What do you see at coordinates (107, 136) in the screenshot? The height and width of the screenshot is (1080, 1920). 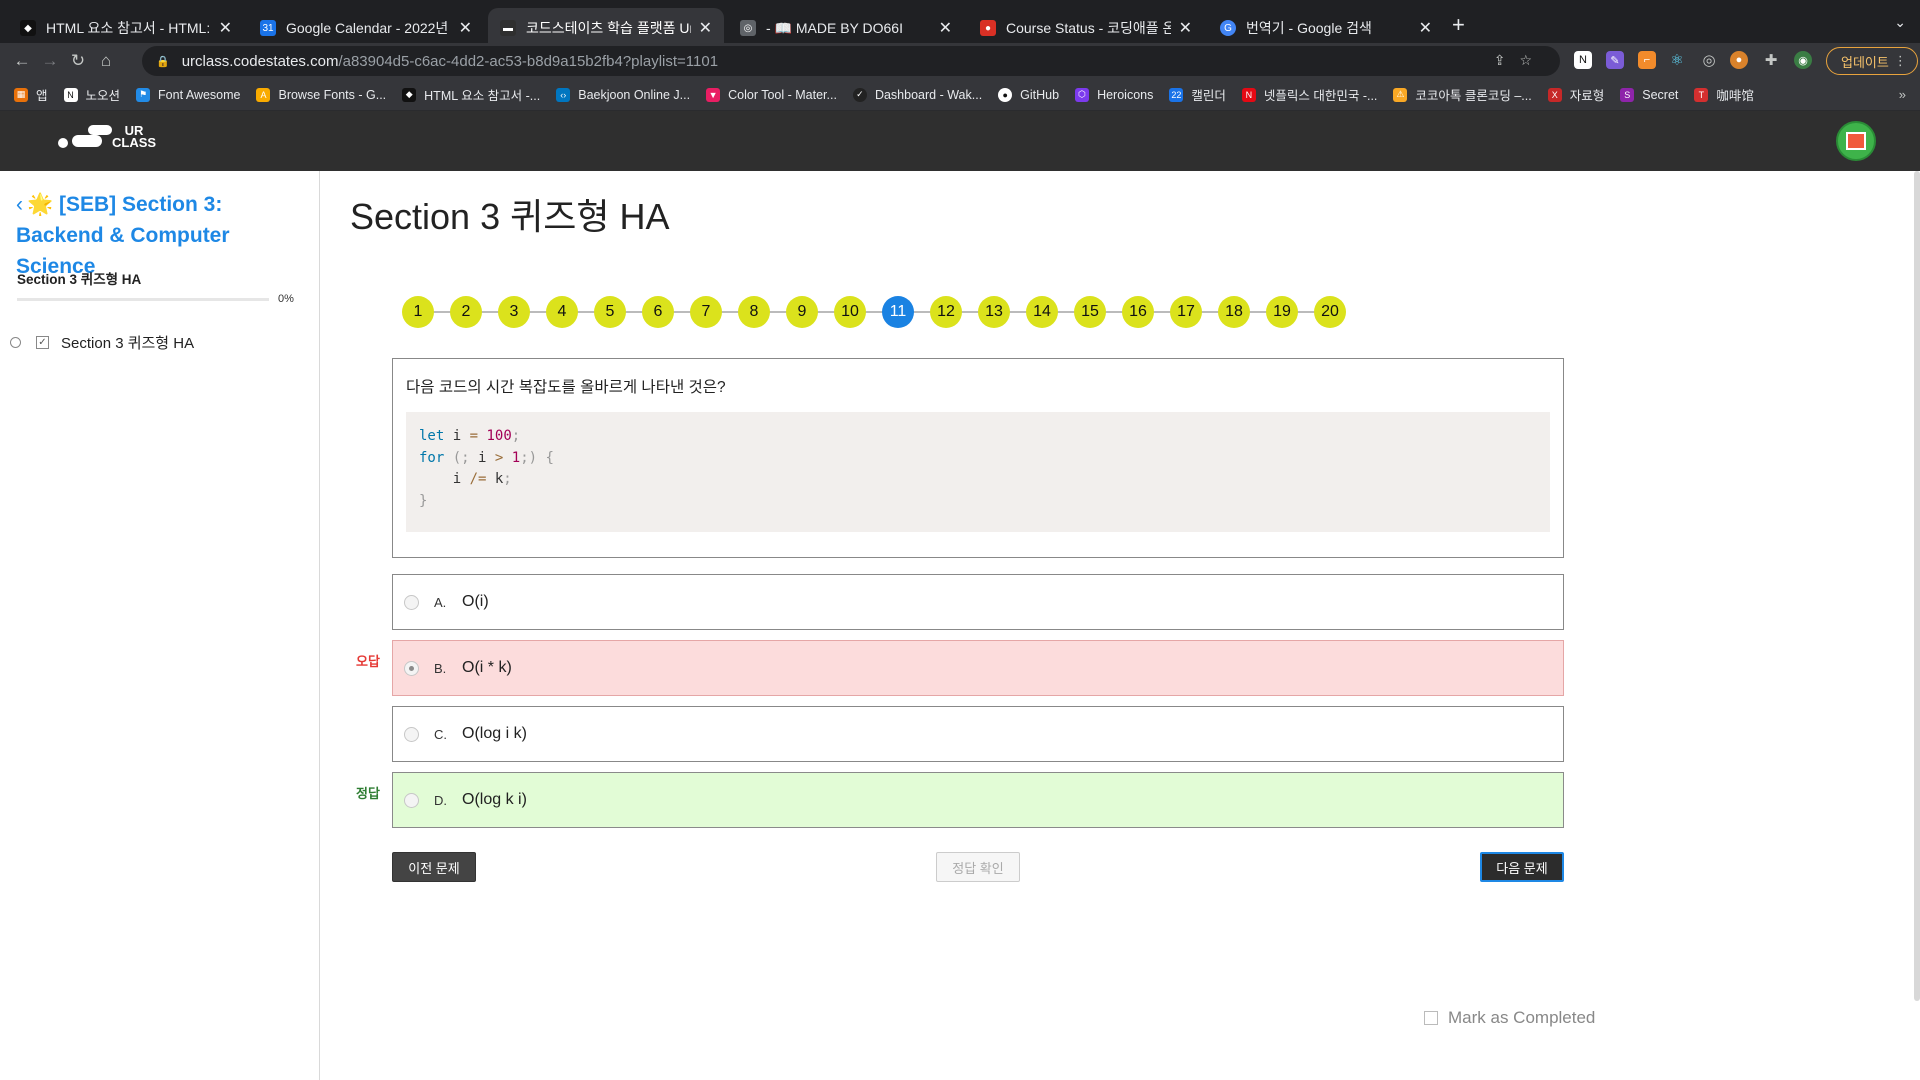 I see `urclass-logo: UR CLASS` at bounding box center [107, 136].